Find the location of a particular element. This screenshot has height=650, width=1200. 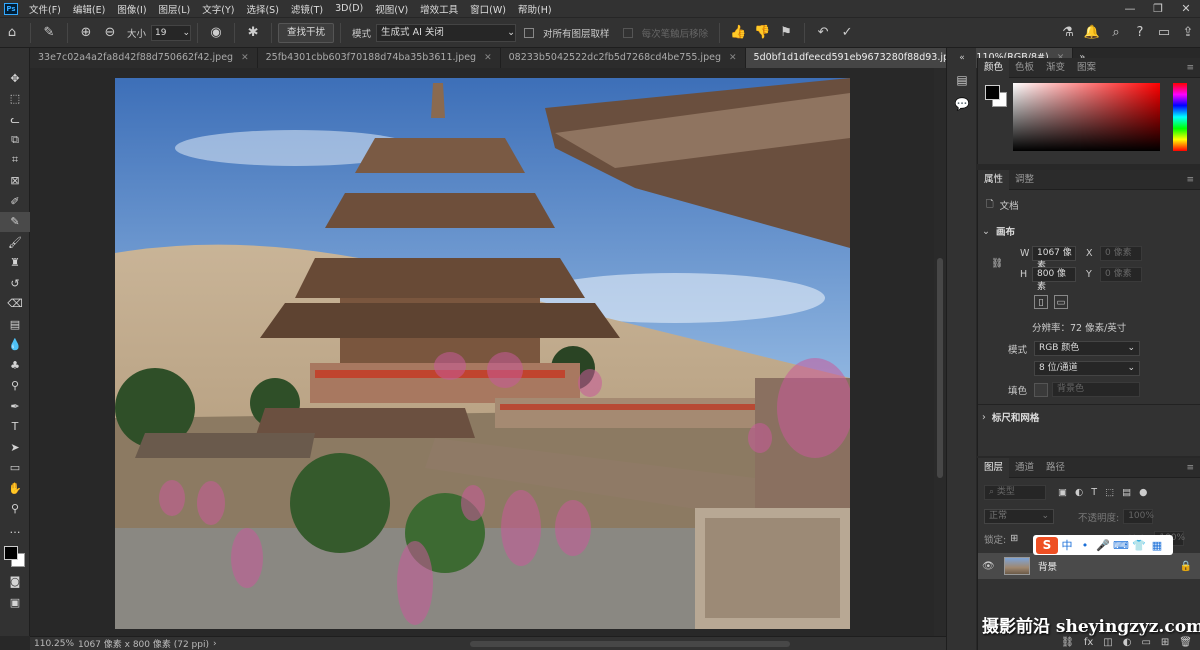

tab-adjustments: 调整 is located at coordinates (1024, 180).